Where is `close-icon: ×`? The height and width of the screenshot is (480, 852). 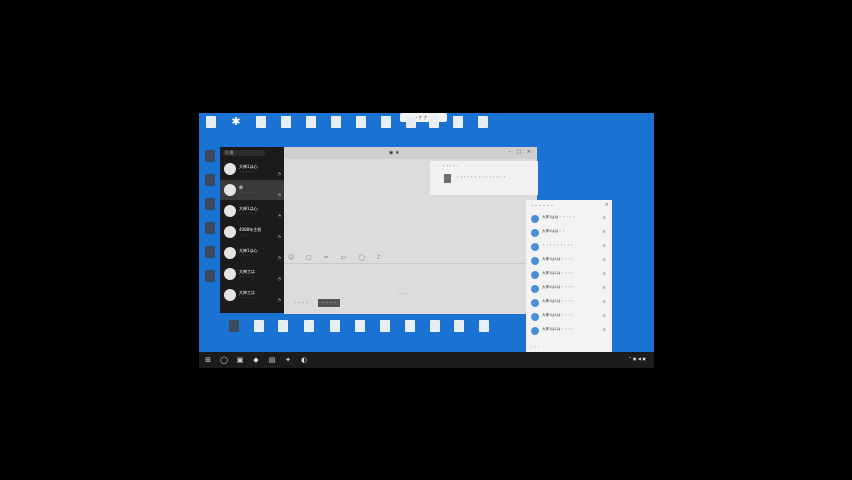 close-icon: × is located at coordinates (607, 205).